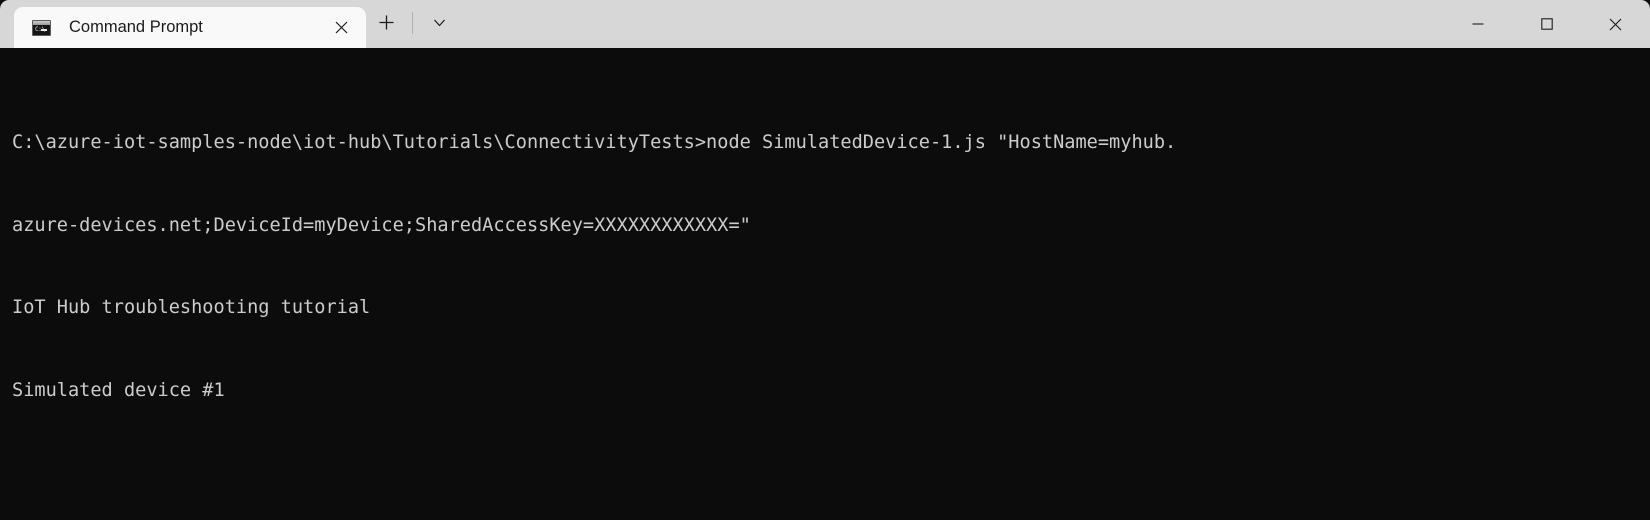 This screenshot has height=520, width=1650. I want to click on window-caption-buttons, so click(1546, 24).